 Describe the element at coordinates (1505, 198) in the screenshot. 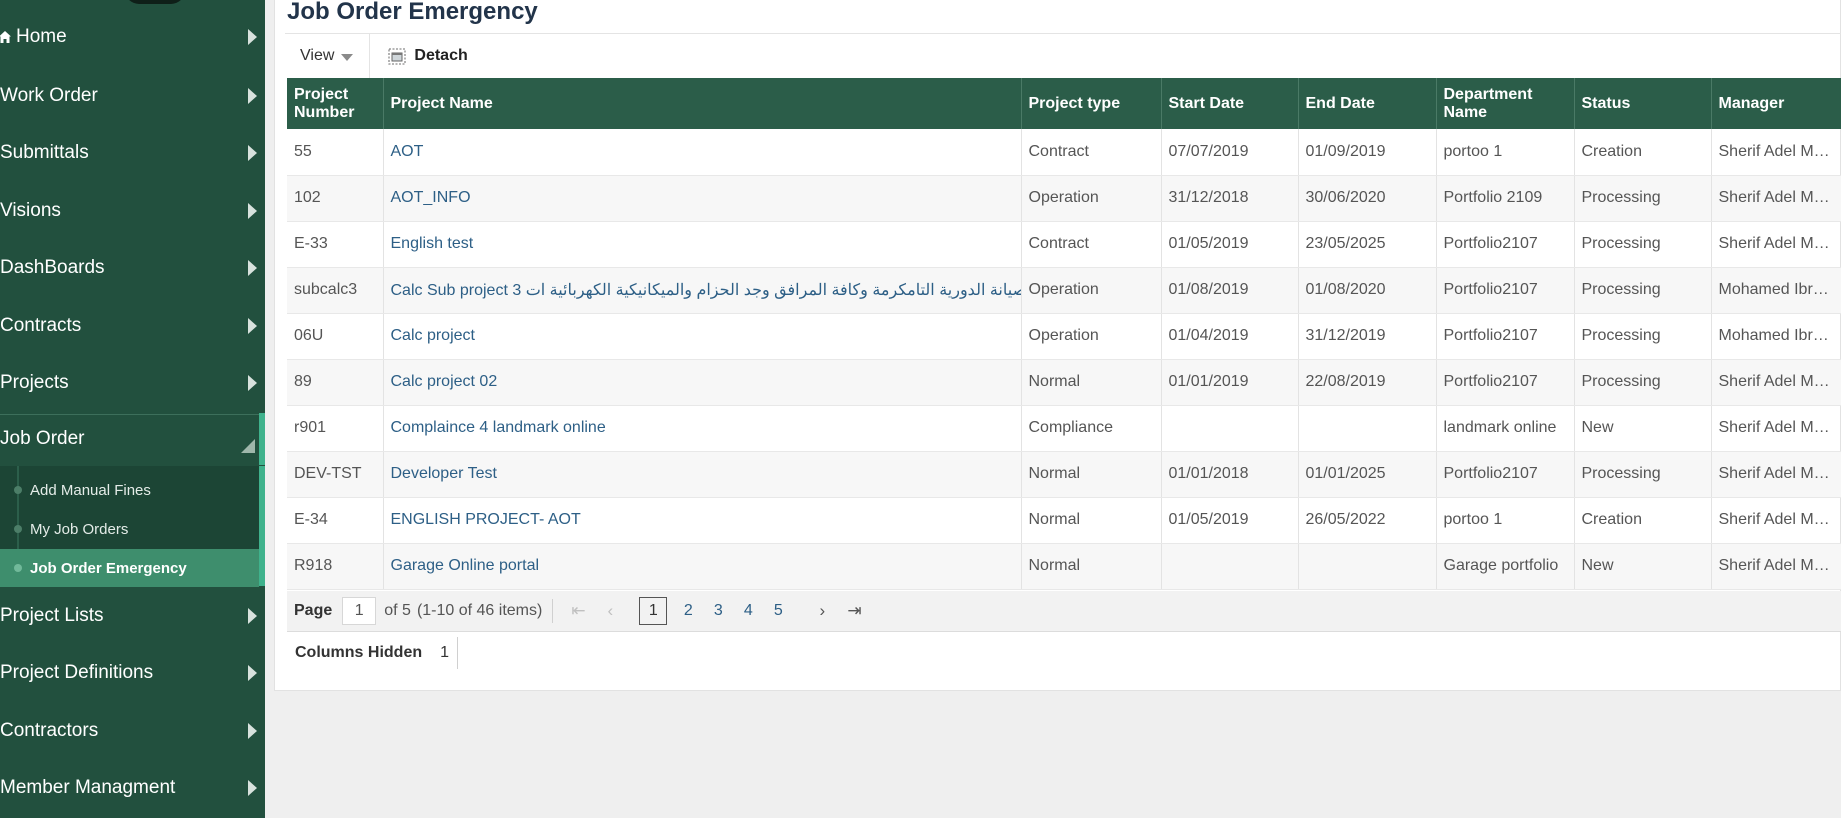

I see `cell-department-name: Portfolio 2109` at that location.